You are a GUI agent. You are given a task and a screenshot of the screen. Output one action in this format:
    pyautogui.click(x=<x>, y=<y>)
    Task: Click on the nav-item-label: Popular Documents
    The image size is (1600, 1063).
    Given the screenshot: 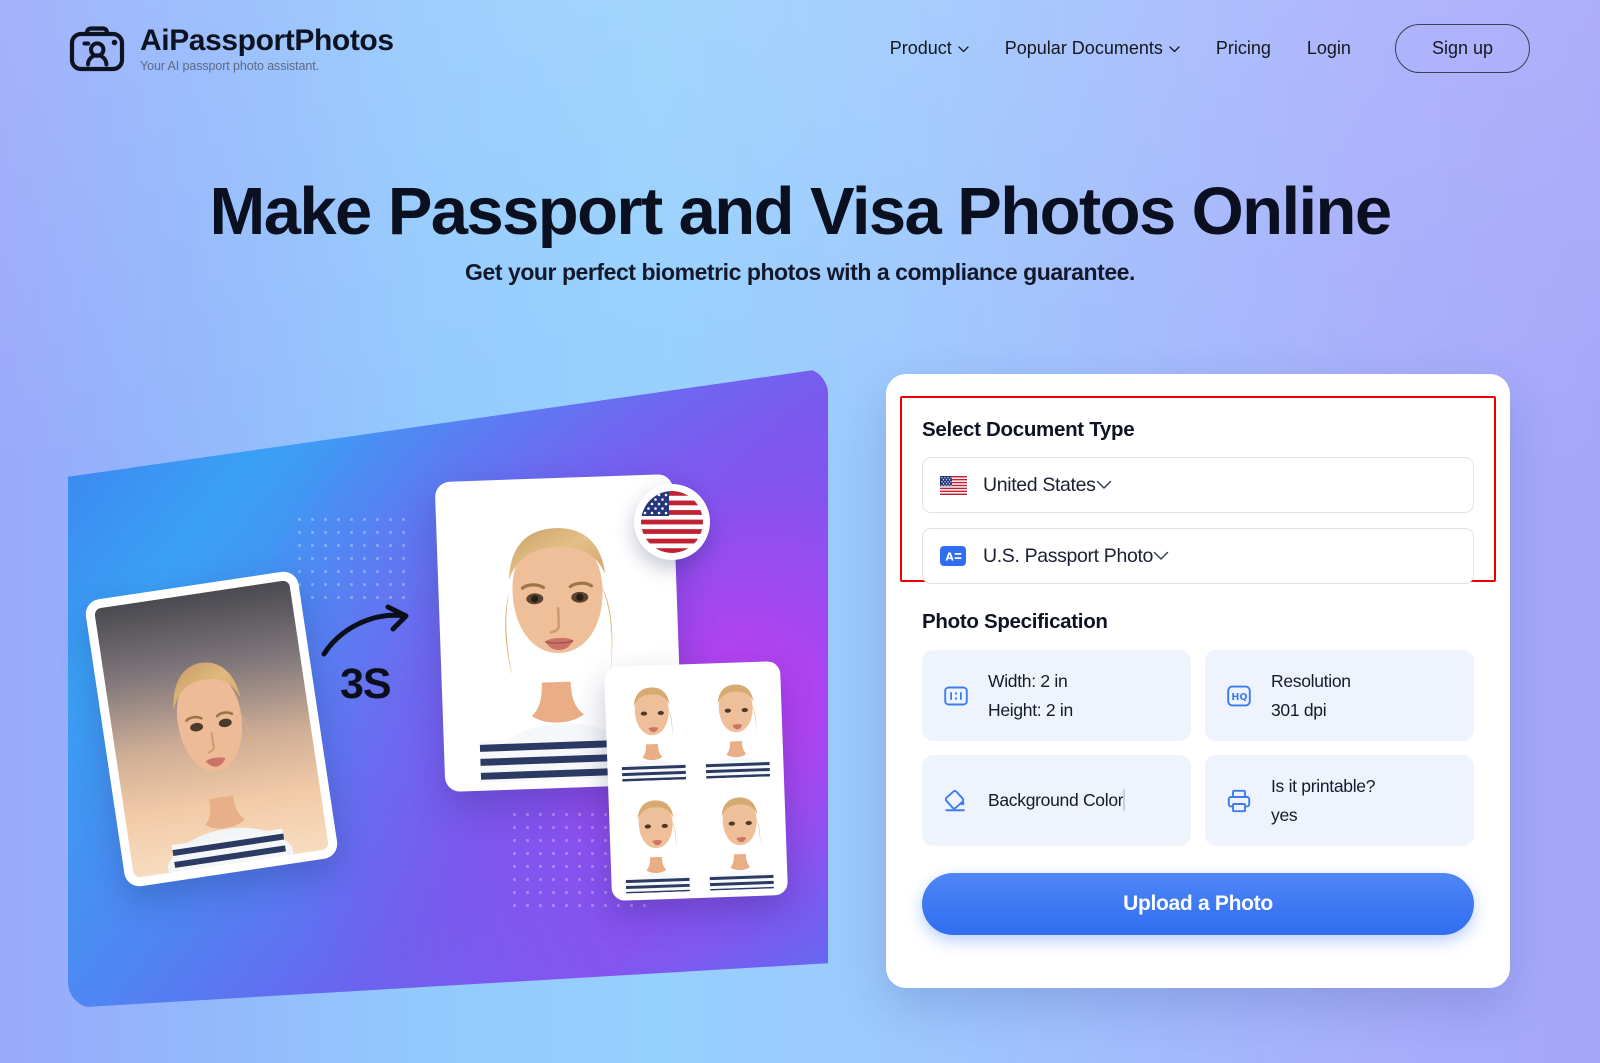 What is the action you would take?
    pyautogui.click(x=1083, y=47)
    